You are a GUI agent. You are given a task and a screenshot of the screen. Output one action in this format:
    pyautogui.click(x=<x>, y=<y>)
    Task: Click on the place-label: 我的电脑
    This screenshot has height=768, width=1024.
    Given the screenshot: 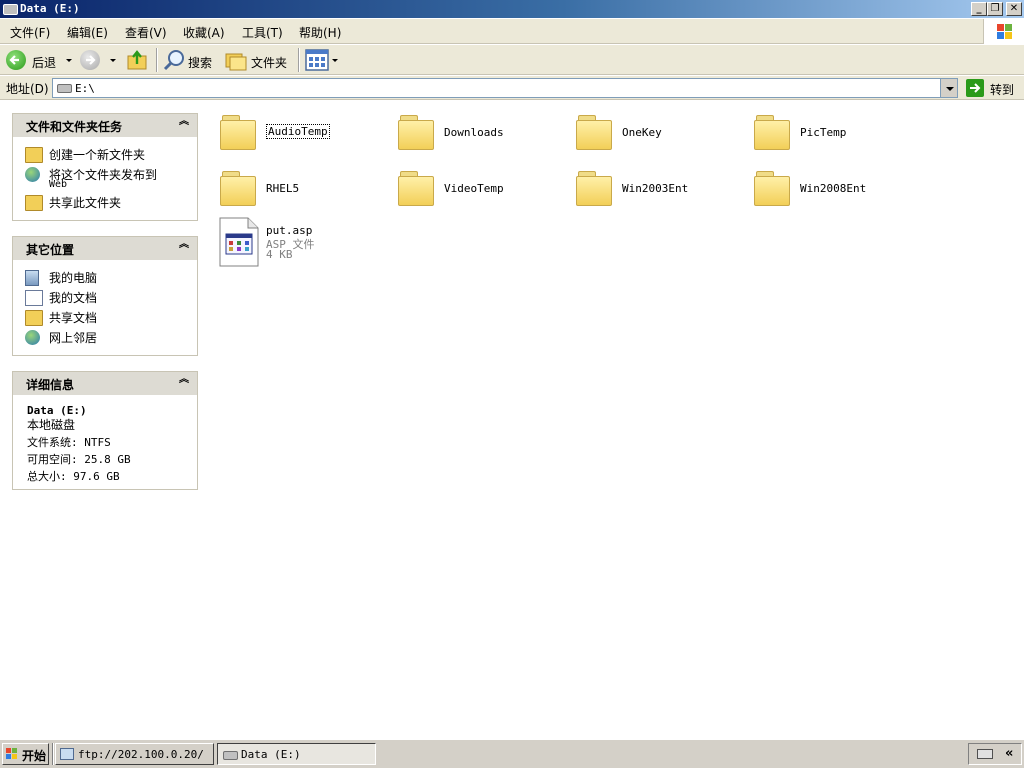 What is the action you would take?
    pyautogui.click(x=73, y=278)
    